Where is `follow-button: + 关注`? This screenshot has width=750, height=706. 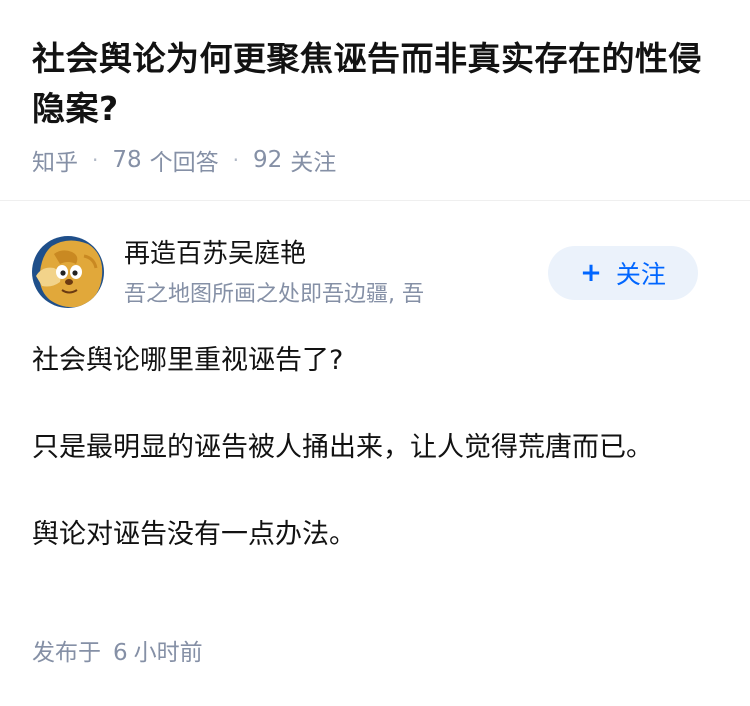
follow-button: + 关注 is located at coordinates (623, 273).